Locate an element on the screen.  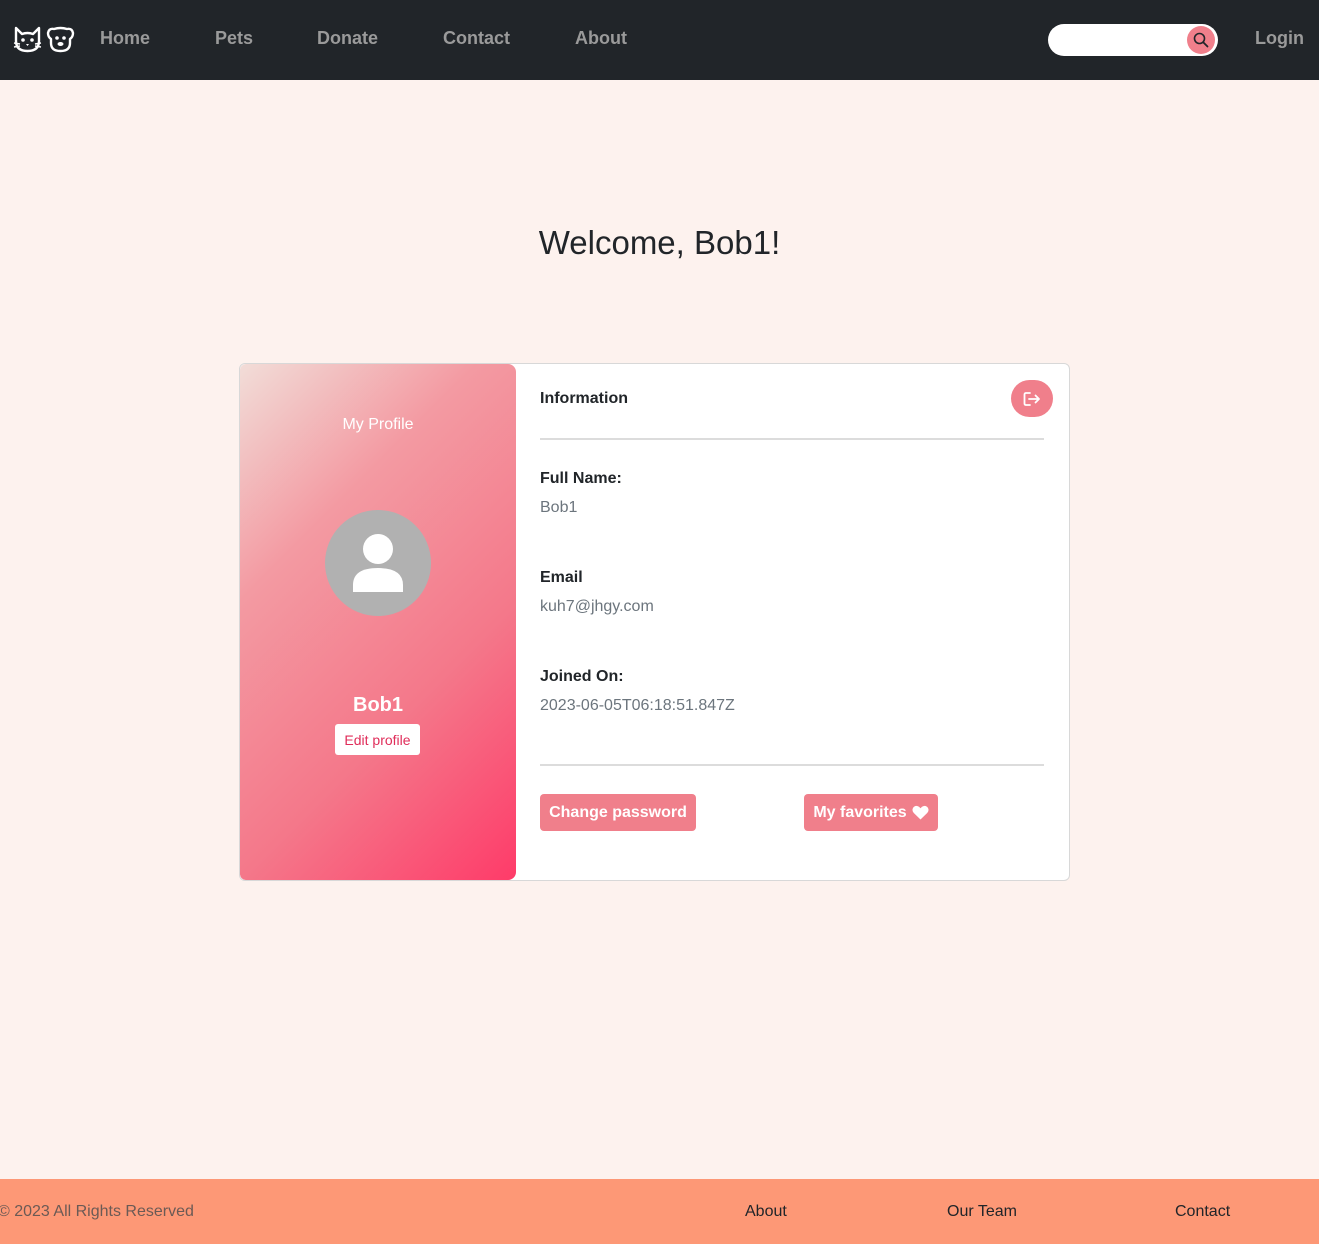
navbar: Home Pets Donate Contact About Login is located at coordinates (659, 40).